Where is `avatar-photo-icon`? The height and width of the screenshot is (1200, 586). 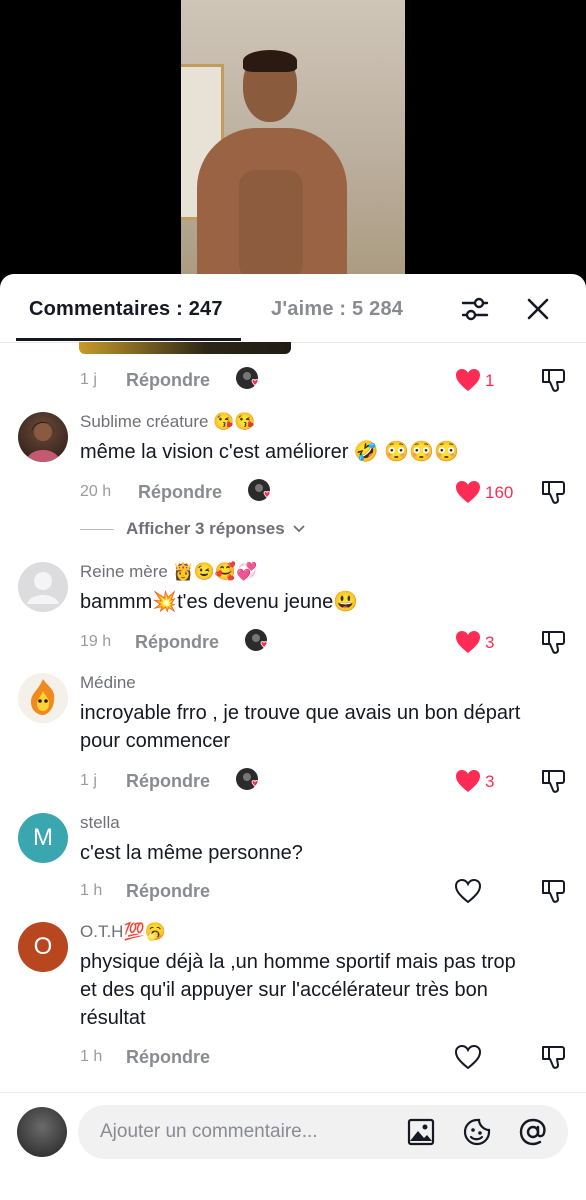 avatar-photo-icon is located at coordinates (43, 442).